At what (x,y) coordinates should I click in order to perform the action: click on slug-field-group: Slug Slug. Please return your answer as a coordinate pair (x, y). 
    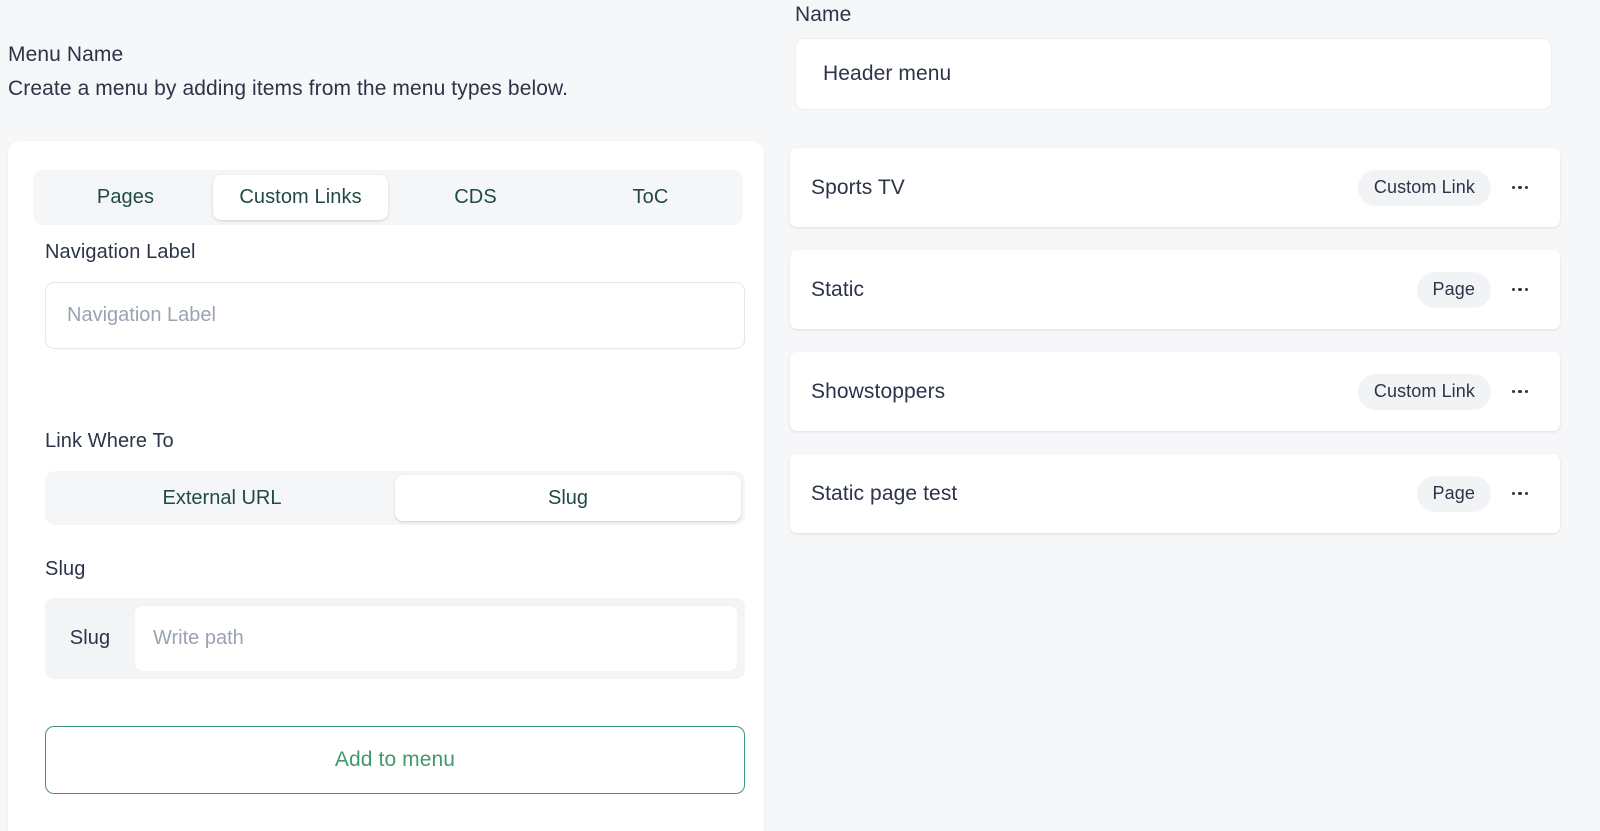
    Looking at the image, I should click on (395, 618).